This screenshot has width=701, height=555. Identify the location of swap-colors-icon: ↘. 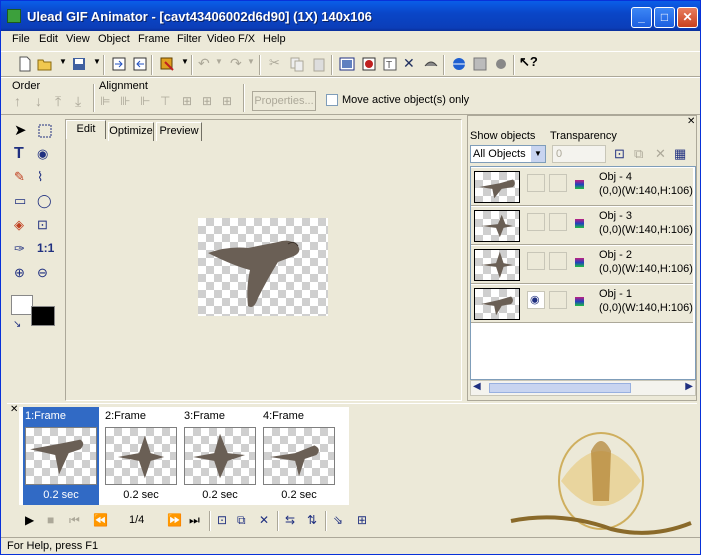
(17, 324).